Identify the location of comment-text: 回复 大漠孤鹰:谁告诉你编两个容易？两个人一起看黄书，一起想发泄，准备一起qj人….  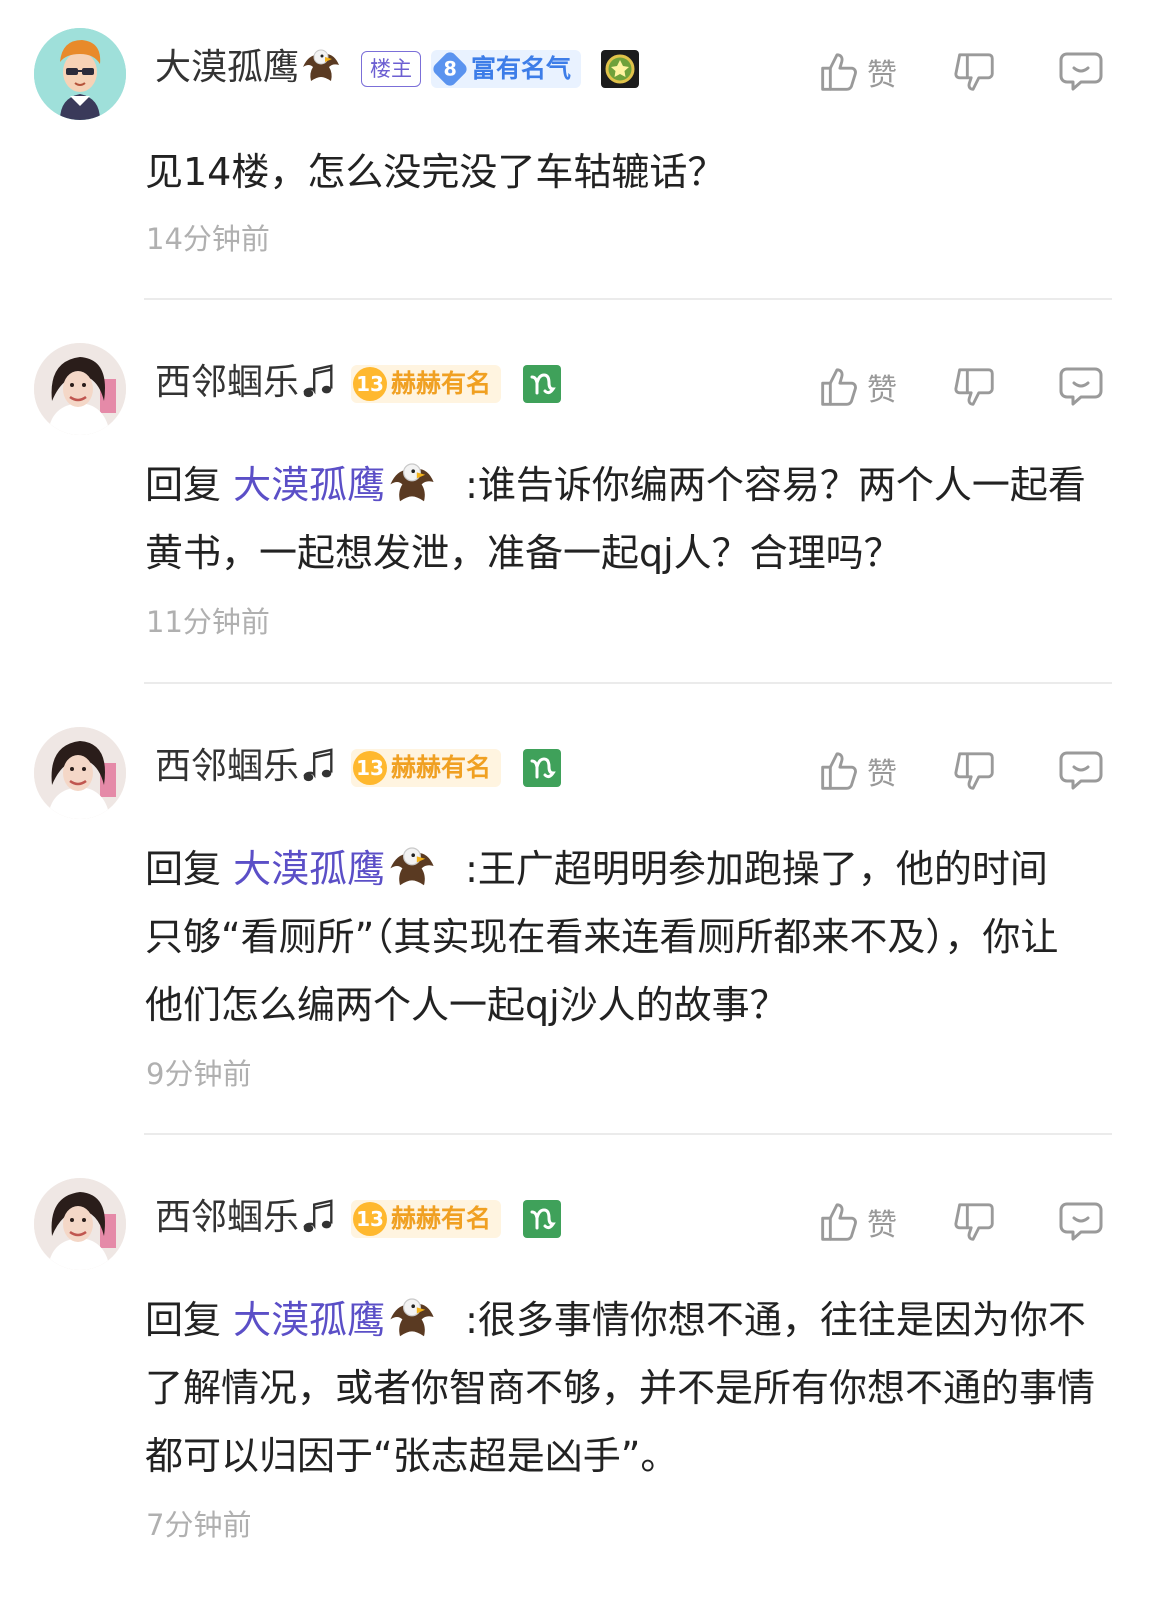
(632, 519).